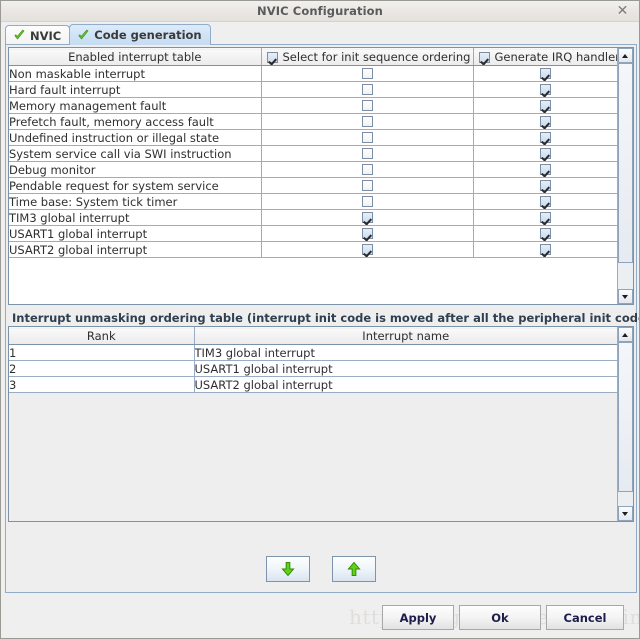 The height and width of the screenshot is (639, 640). Describe the element at coordinates (320, 11) in the screenshot. I see `title-bar: NVIC Configuration ✕` at that location.